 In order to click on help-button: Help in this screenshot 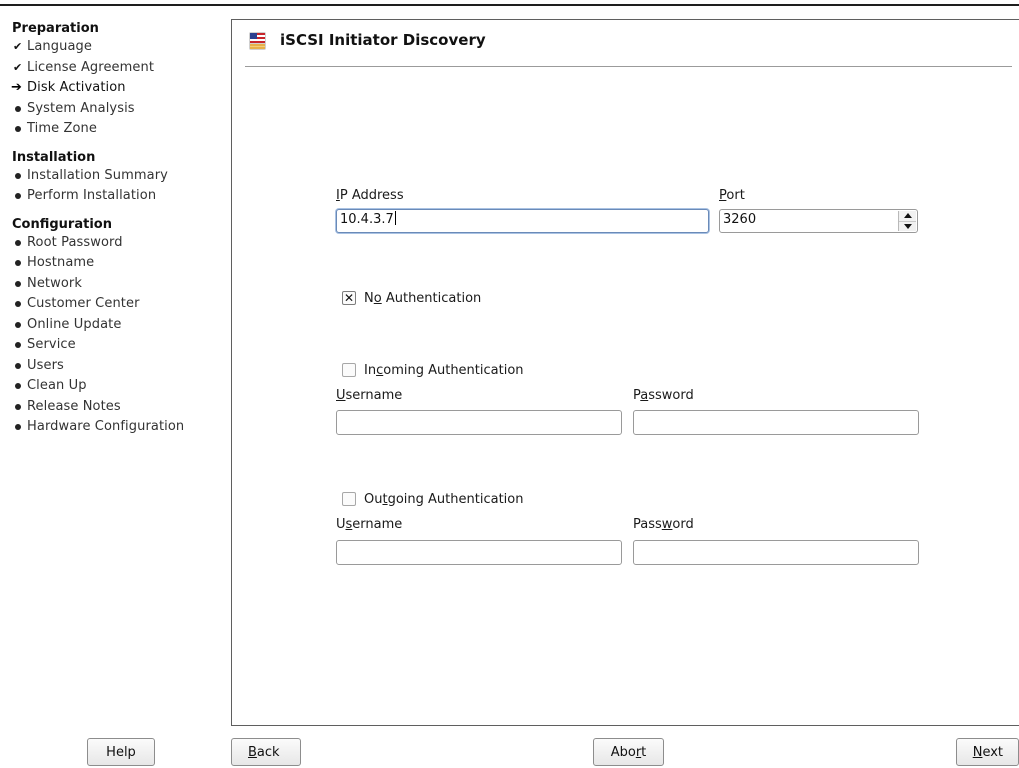, I will do `click(121, 752)`.